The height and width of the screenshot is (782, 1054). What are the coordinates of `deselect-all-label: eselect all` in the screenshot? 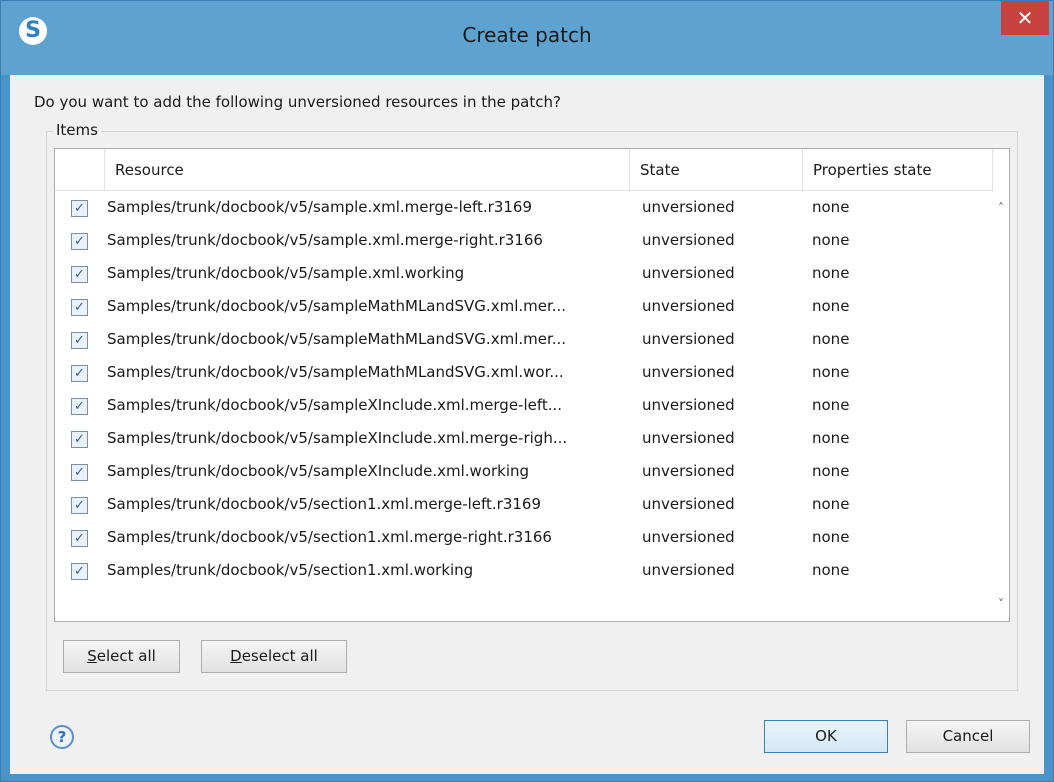 It's located at (279, 656).